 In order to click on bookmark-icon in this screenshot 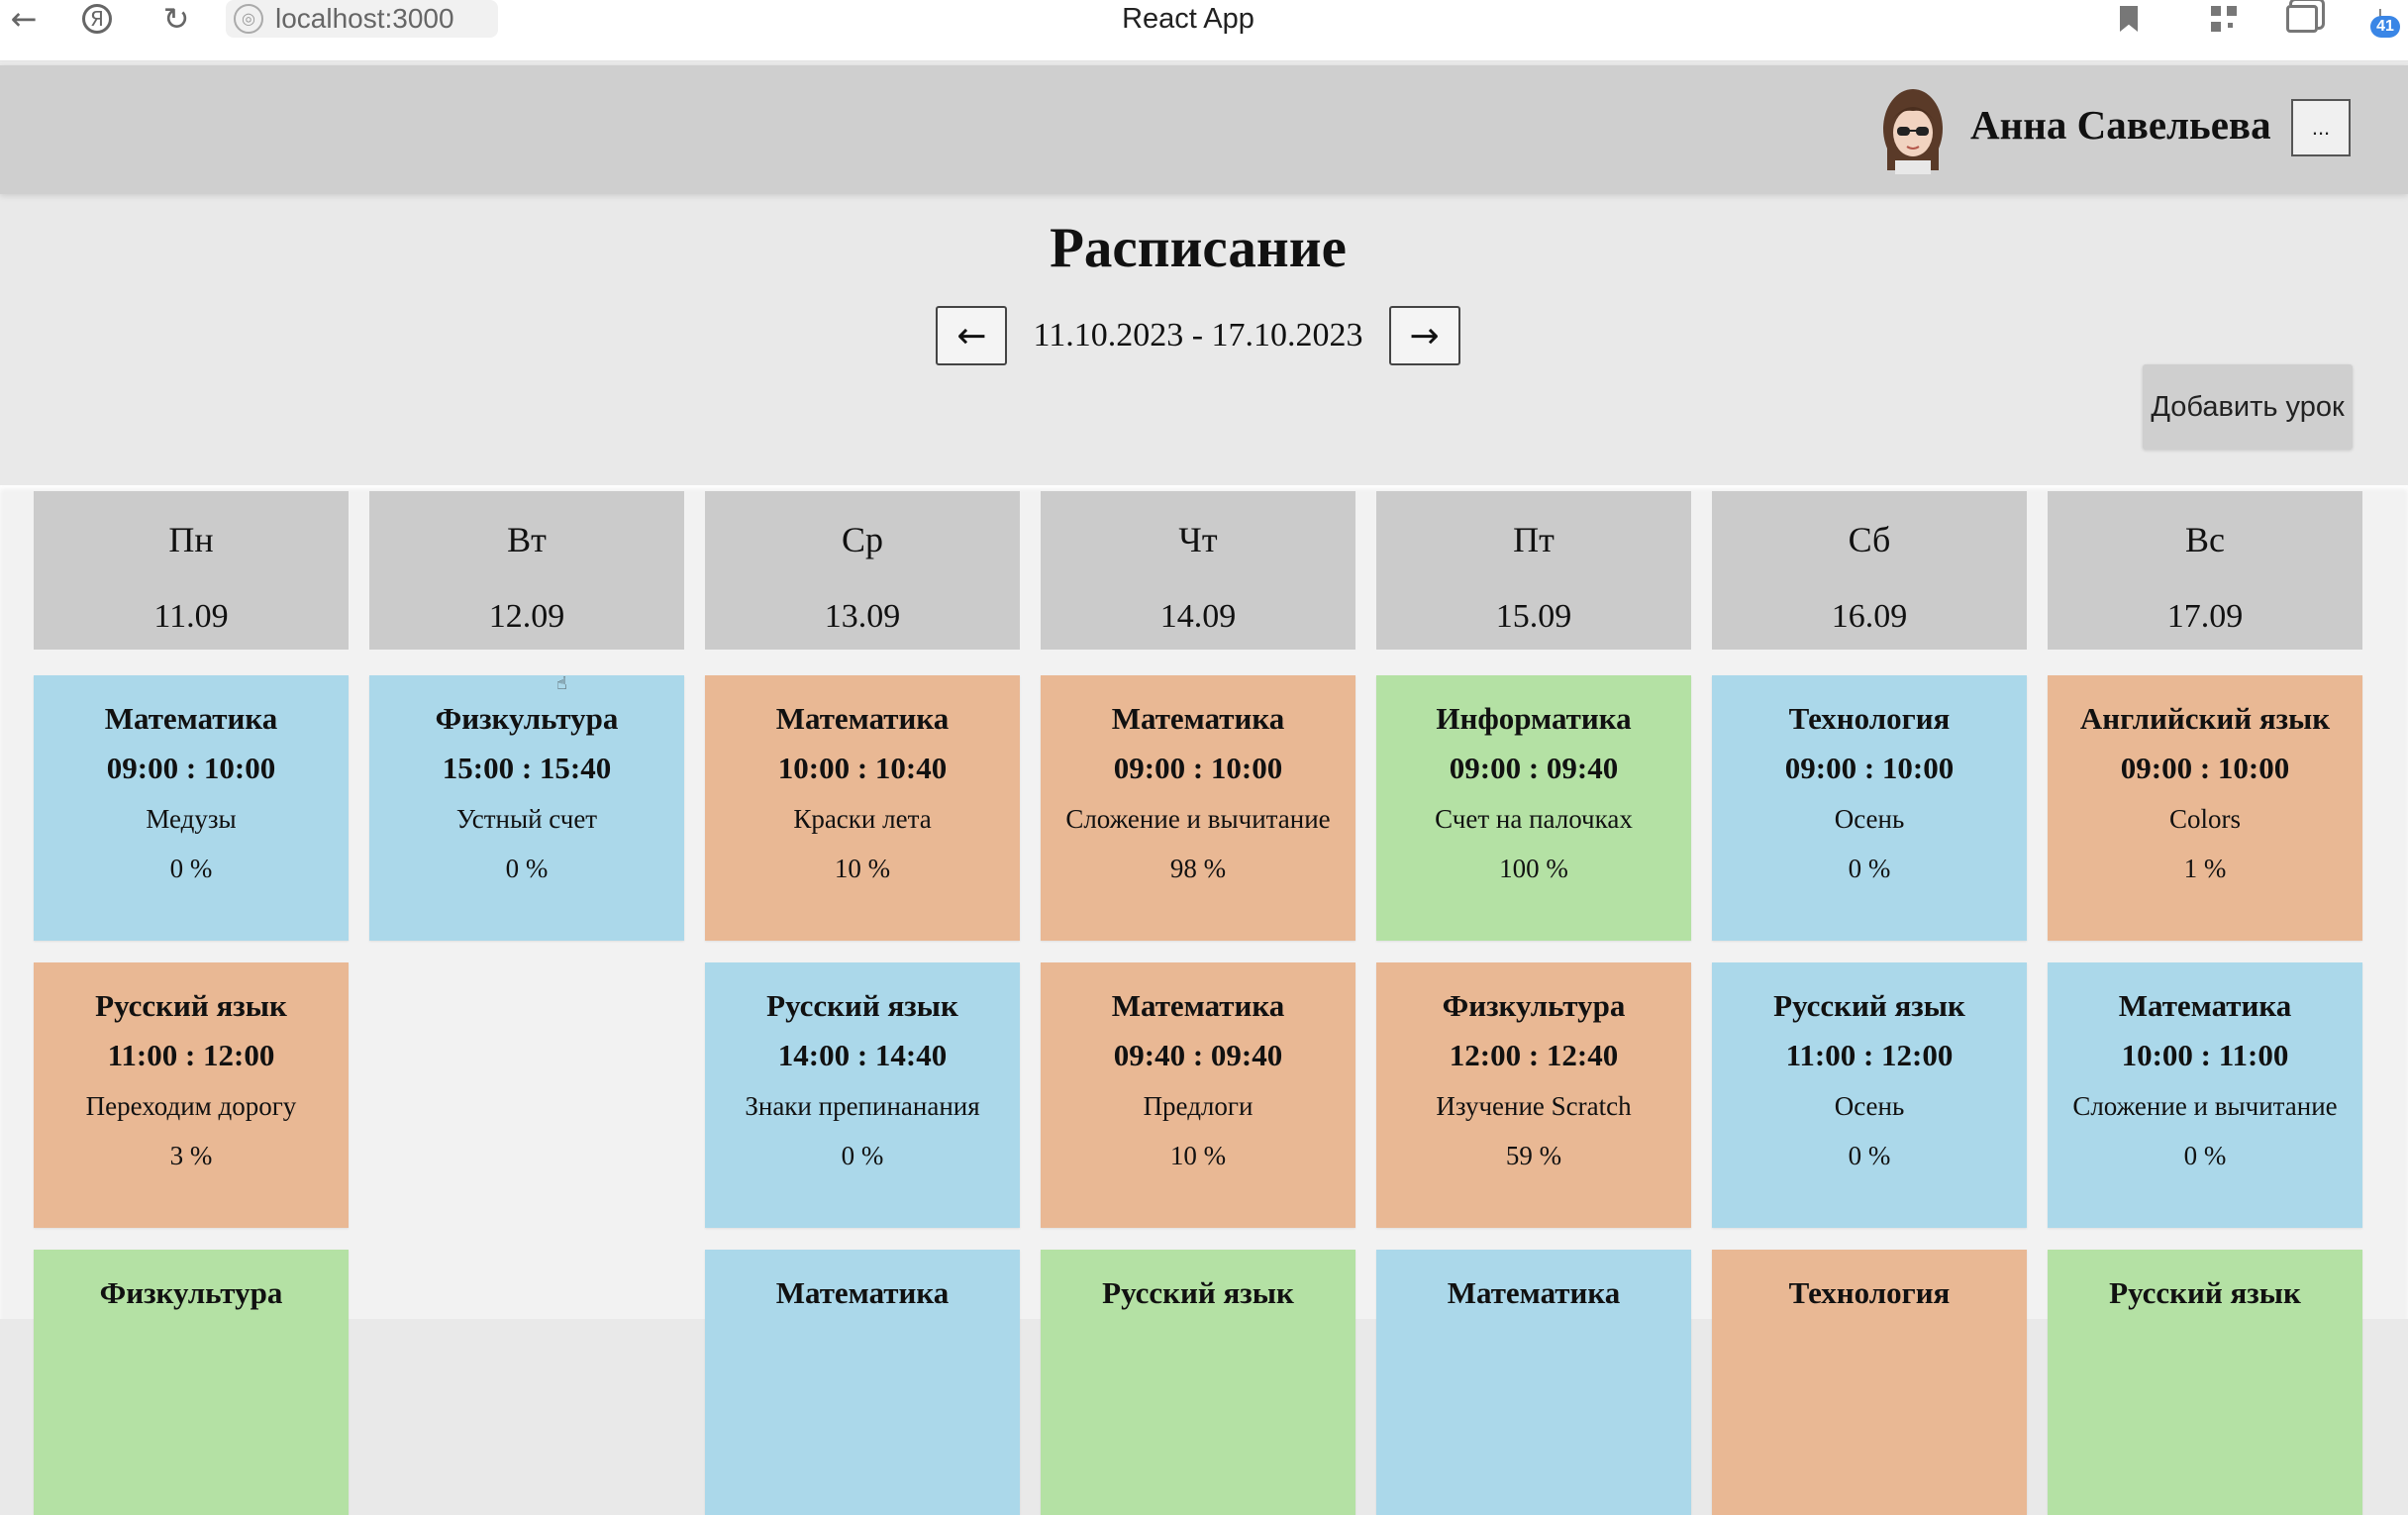, I will do `click(2129, 19)`.